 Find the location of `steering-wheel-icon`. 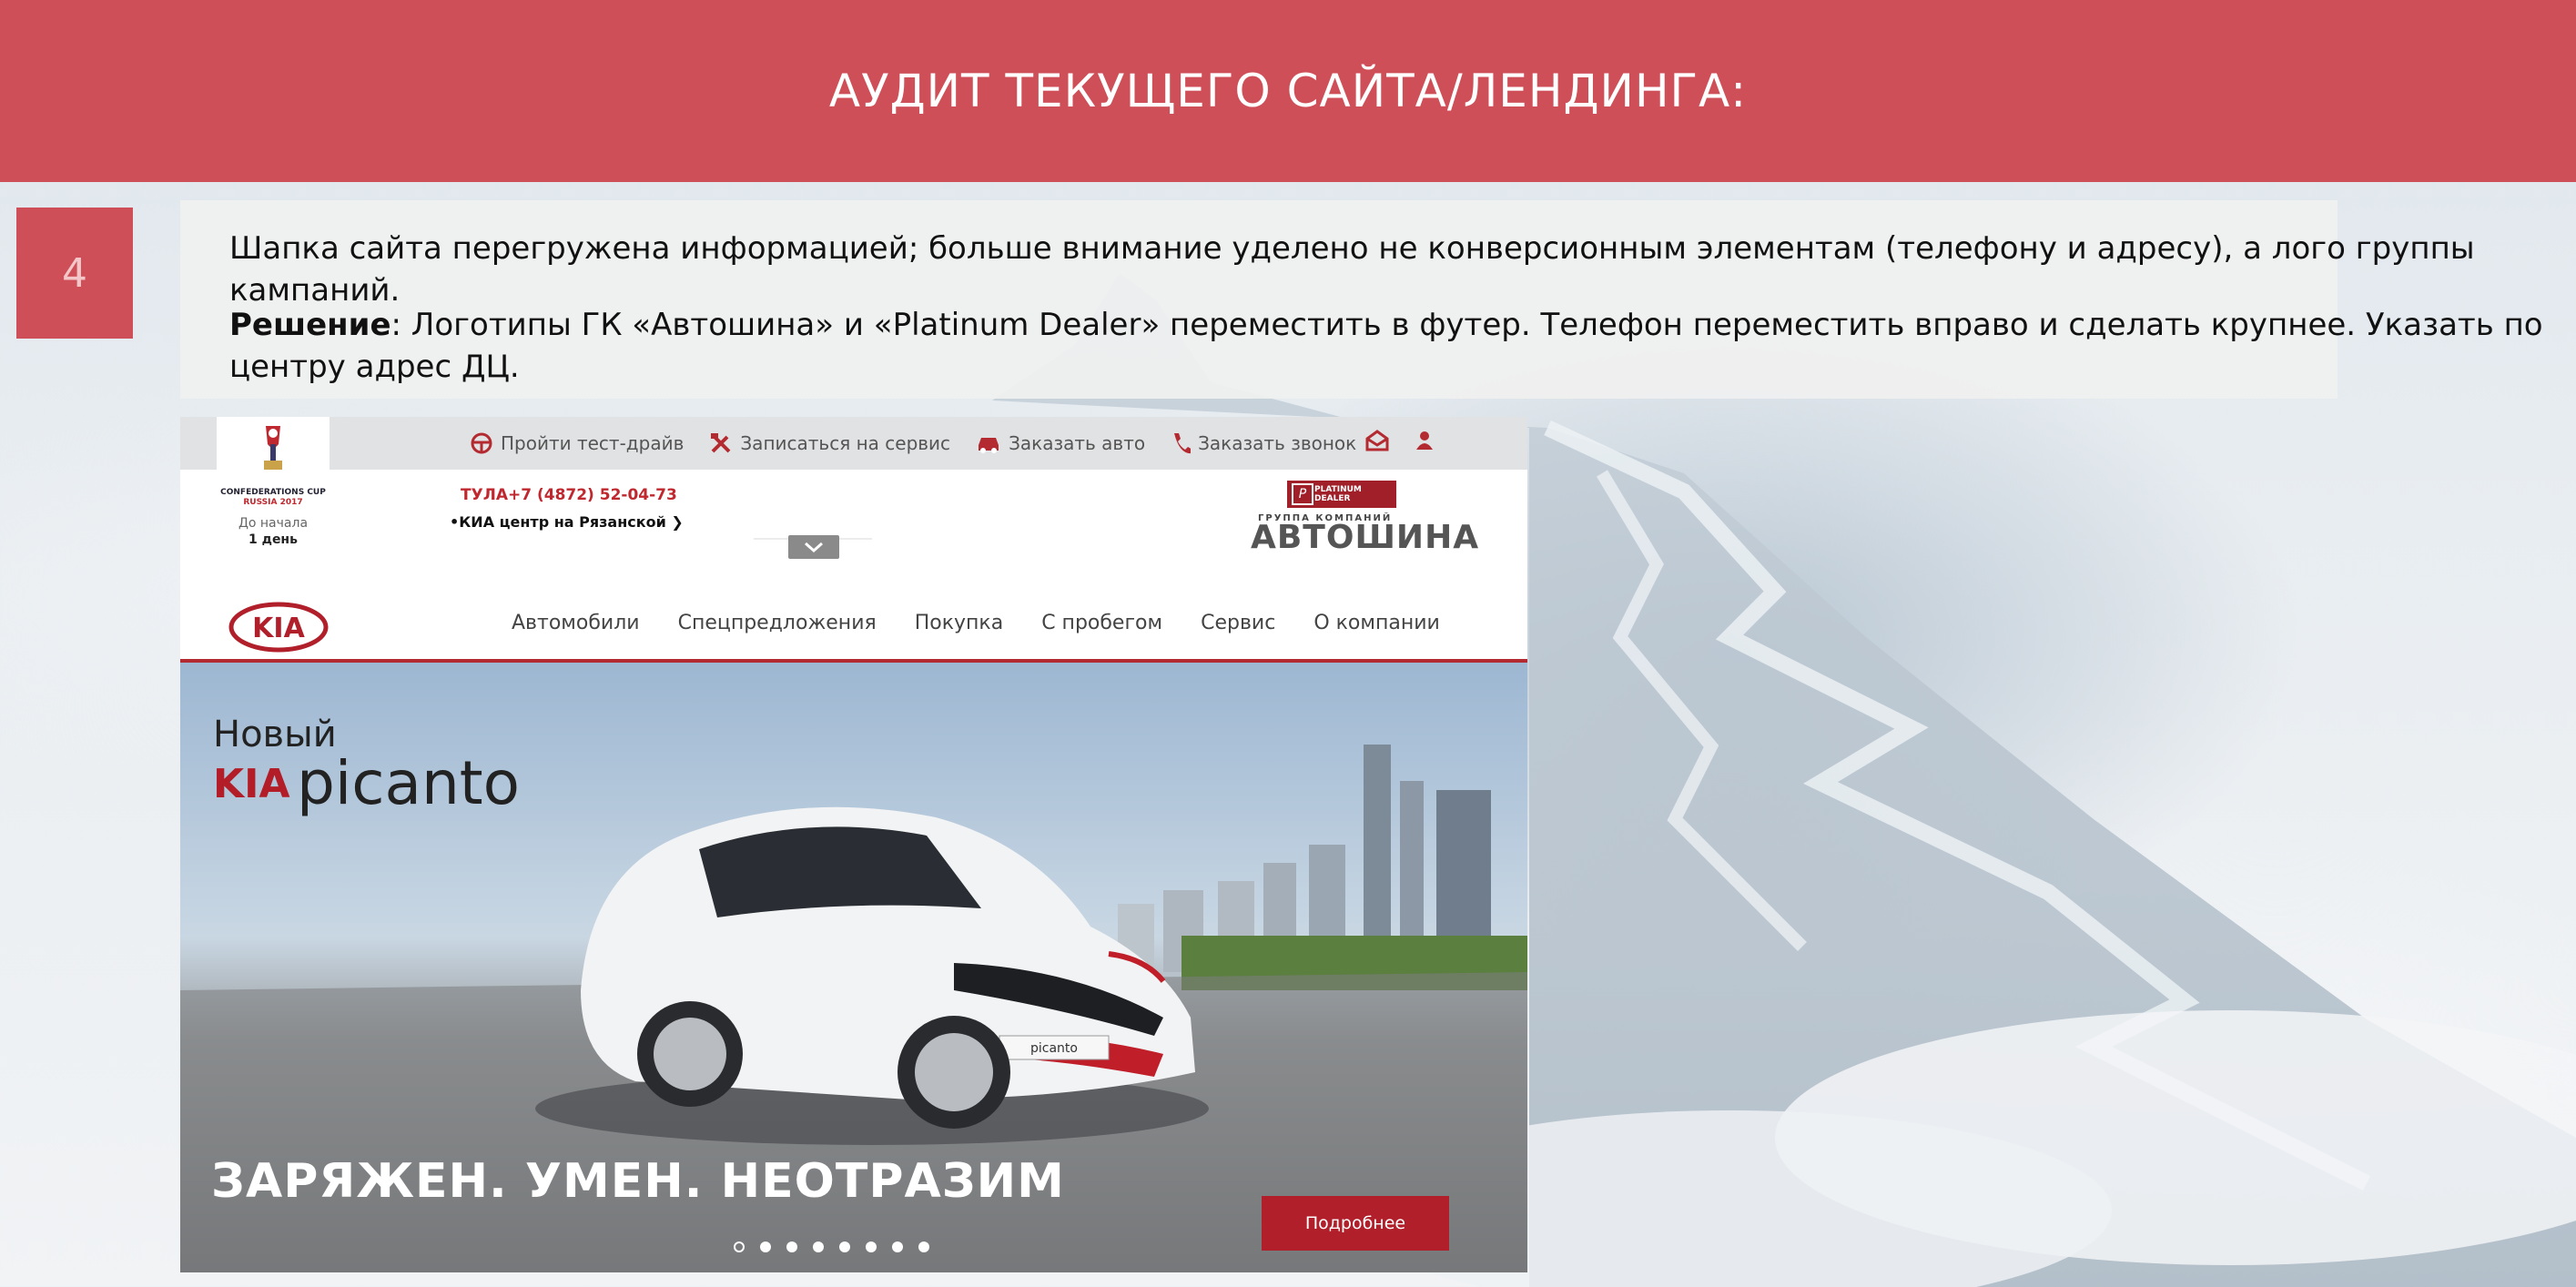

steering-wheel-icon is located at coordinates (481, 443).